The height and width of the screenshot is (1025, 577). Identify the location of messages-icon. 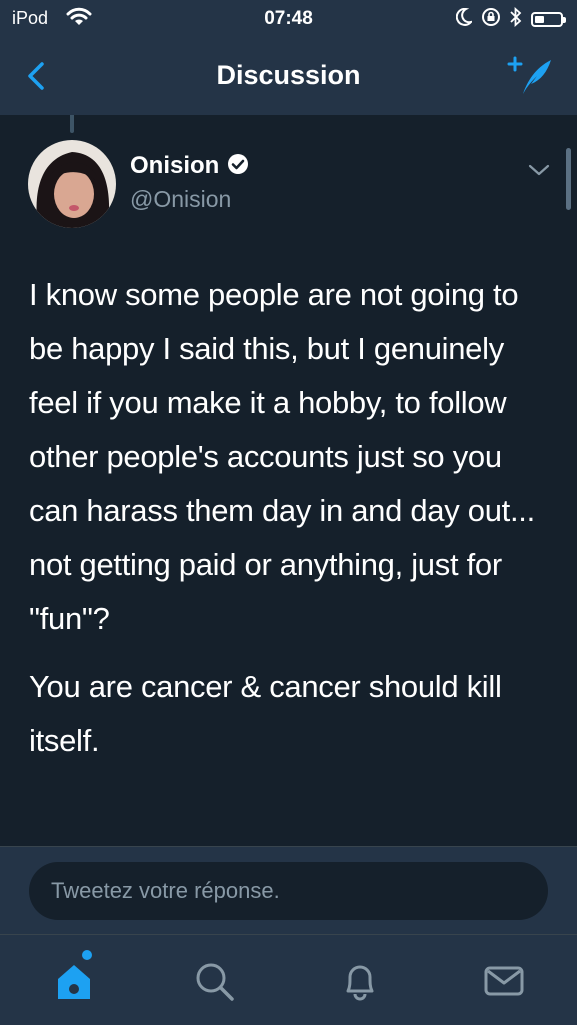
(504, 981).